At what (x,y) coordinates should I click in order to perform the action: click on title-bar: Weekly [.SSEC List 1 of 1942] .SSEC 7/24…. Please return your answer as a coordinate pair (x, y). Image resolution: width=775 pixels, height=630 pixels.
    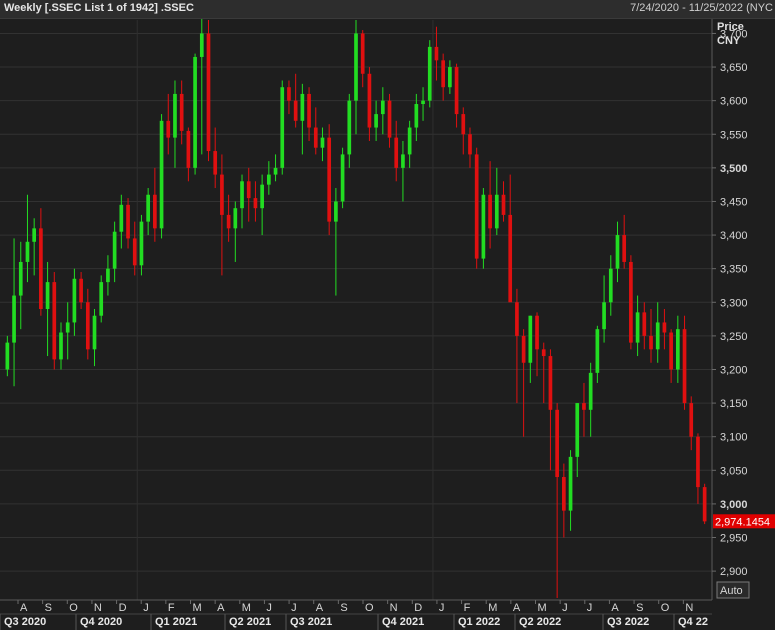
    Looking at the image, I should click on (387, 9).